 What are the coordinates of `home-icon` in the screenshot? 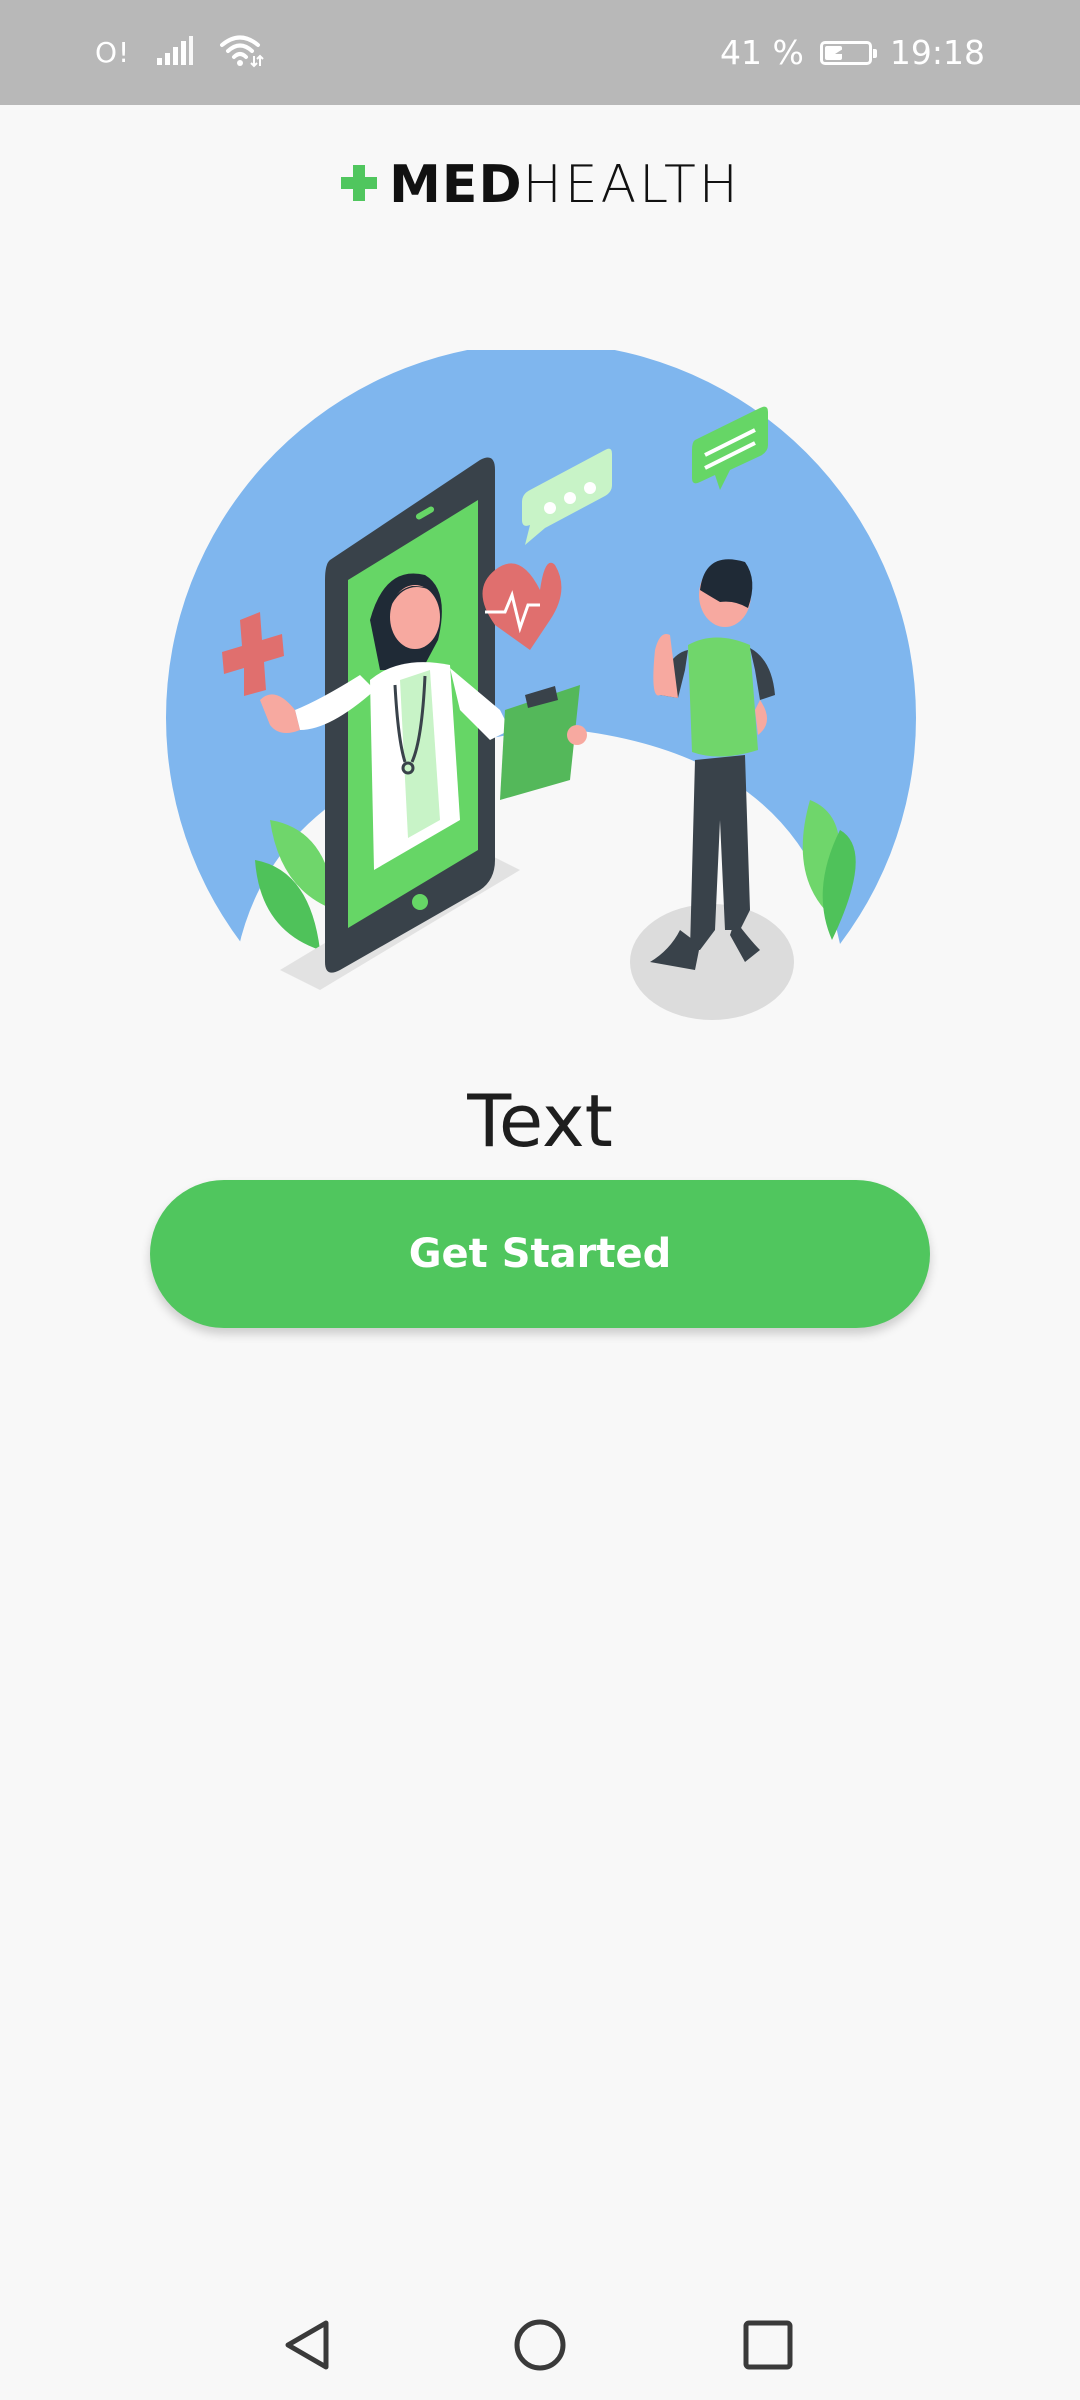 It's located at (540, 2345).